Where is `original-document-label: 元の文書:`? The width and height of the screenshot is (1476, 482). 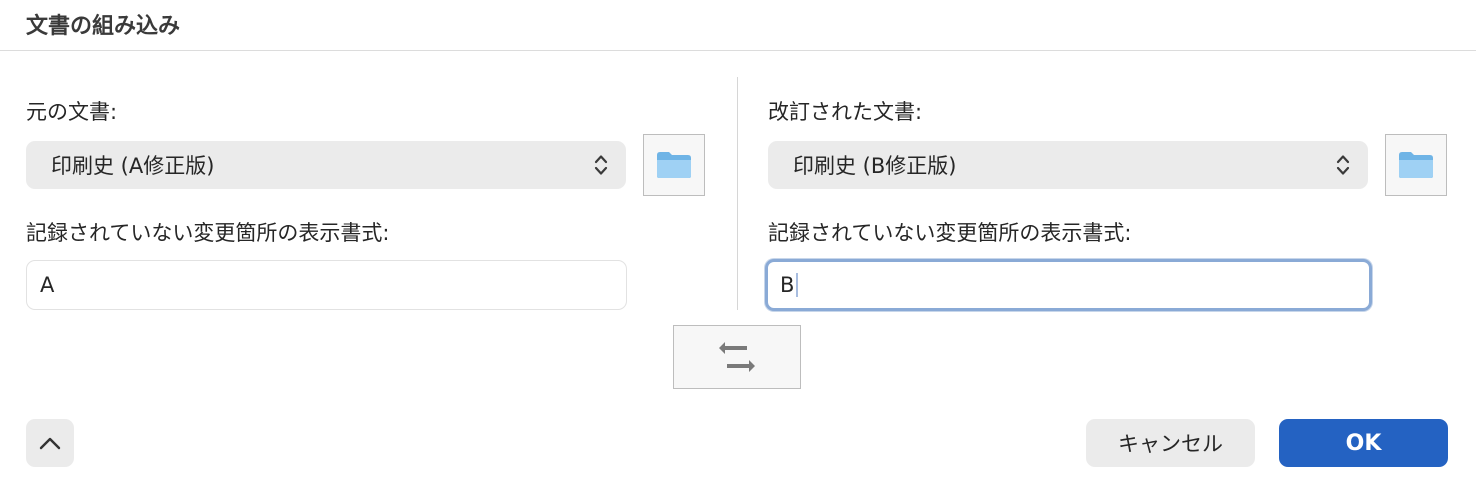
original-document-label: 元の文書: is located at coordinates (72, 112).